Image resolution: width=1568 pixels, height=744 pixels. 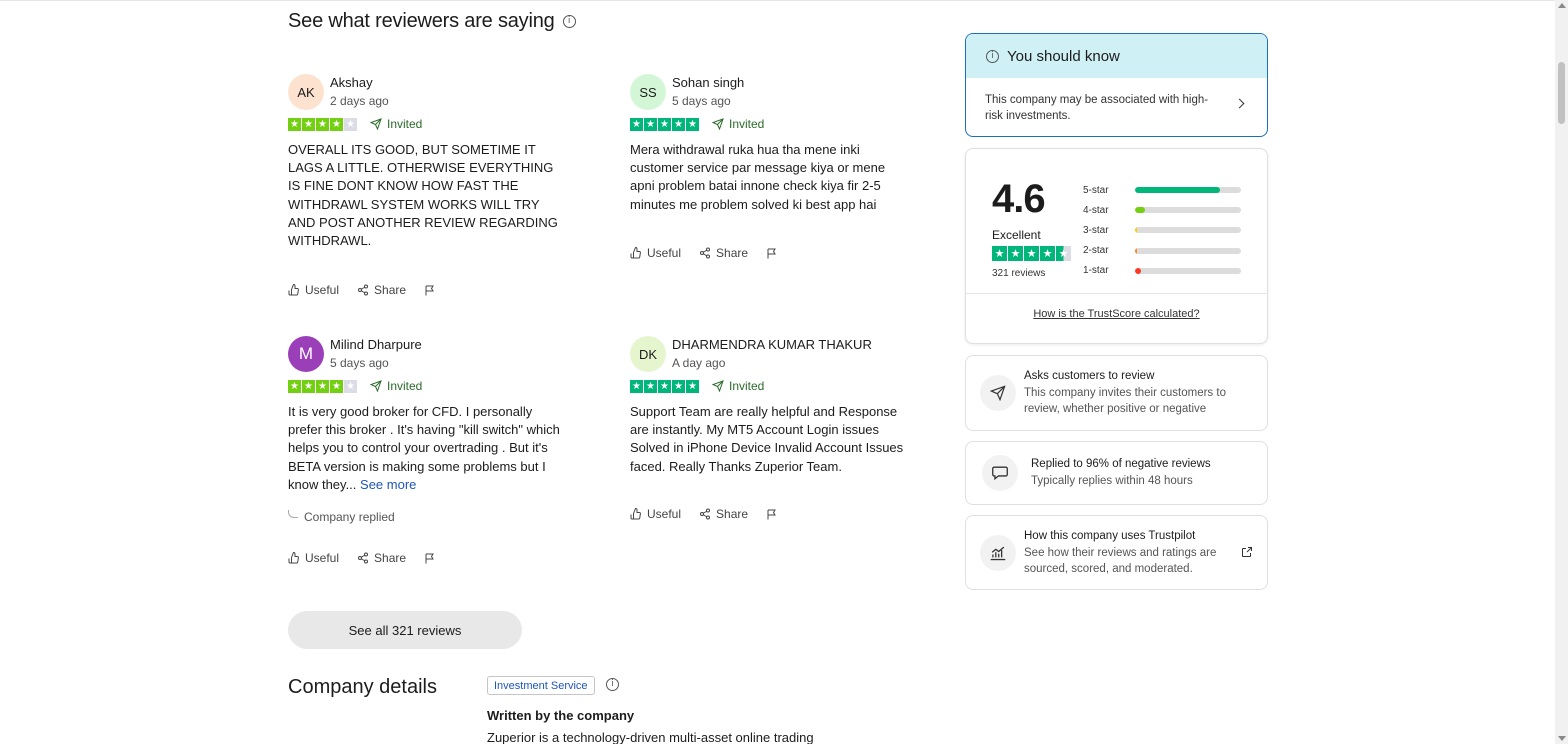 What do you see at coordinates (708, 82) in the screenshot?
I see `reviewer-name: Sohan singh` at bounding box center [708, 82].